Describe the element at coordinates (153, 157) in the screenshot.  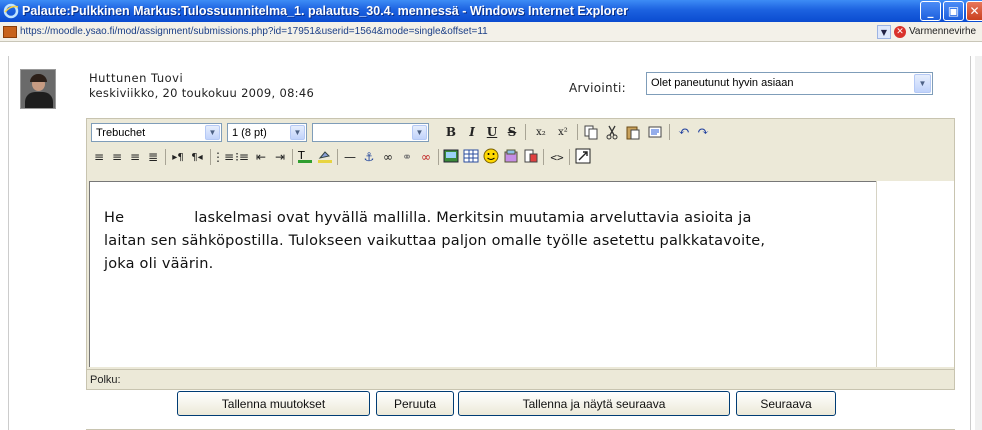
I see `align-justify-icon: ≣` at that location.